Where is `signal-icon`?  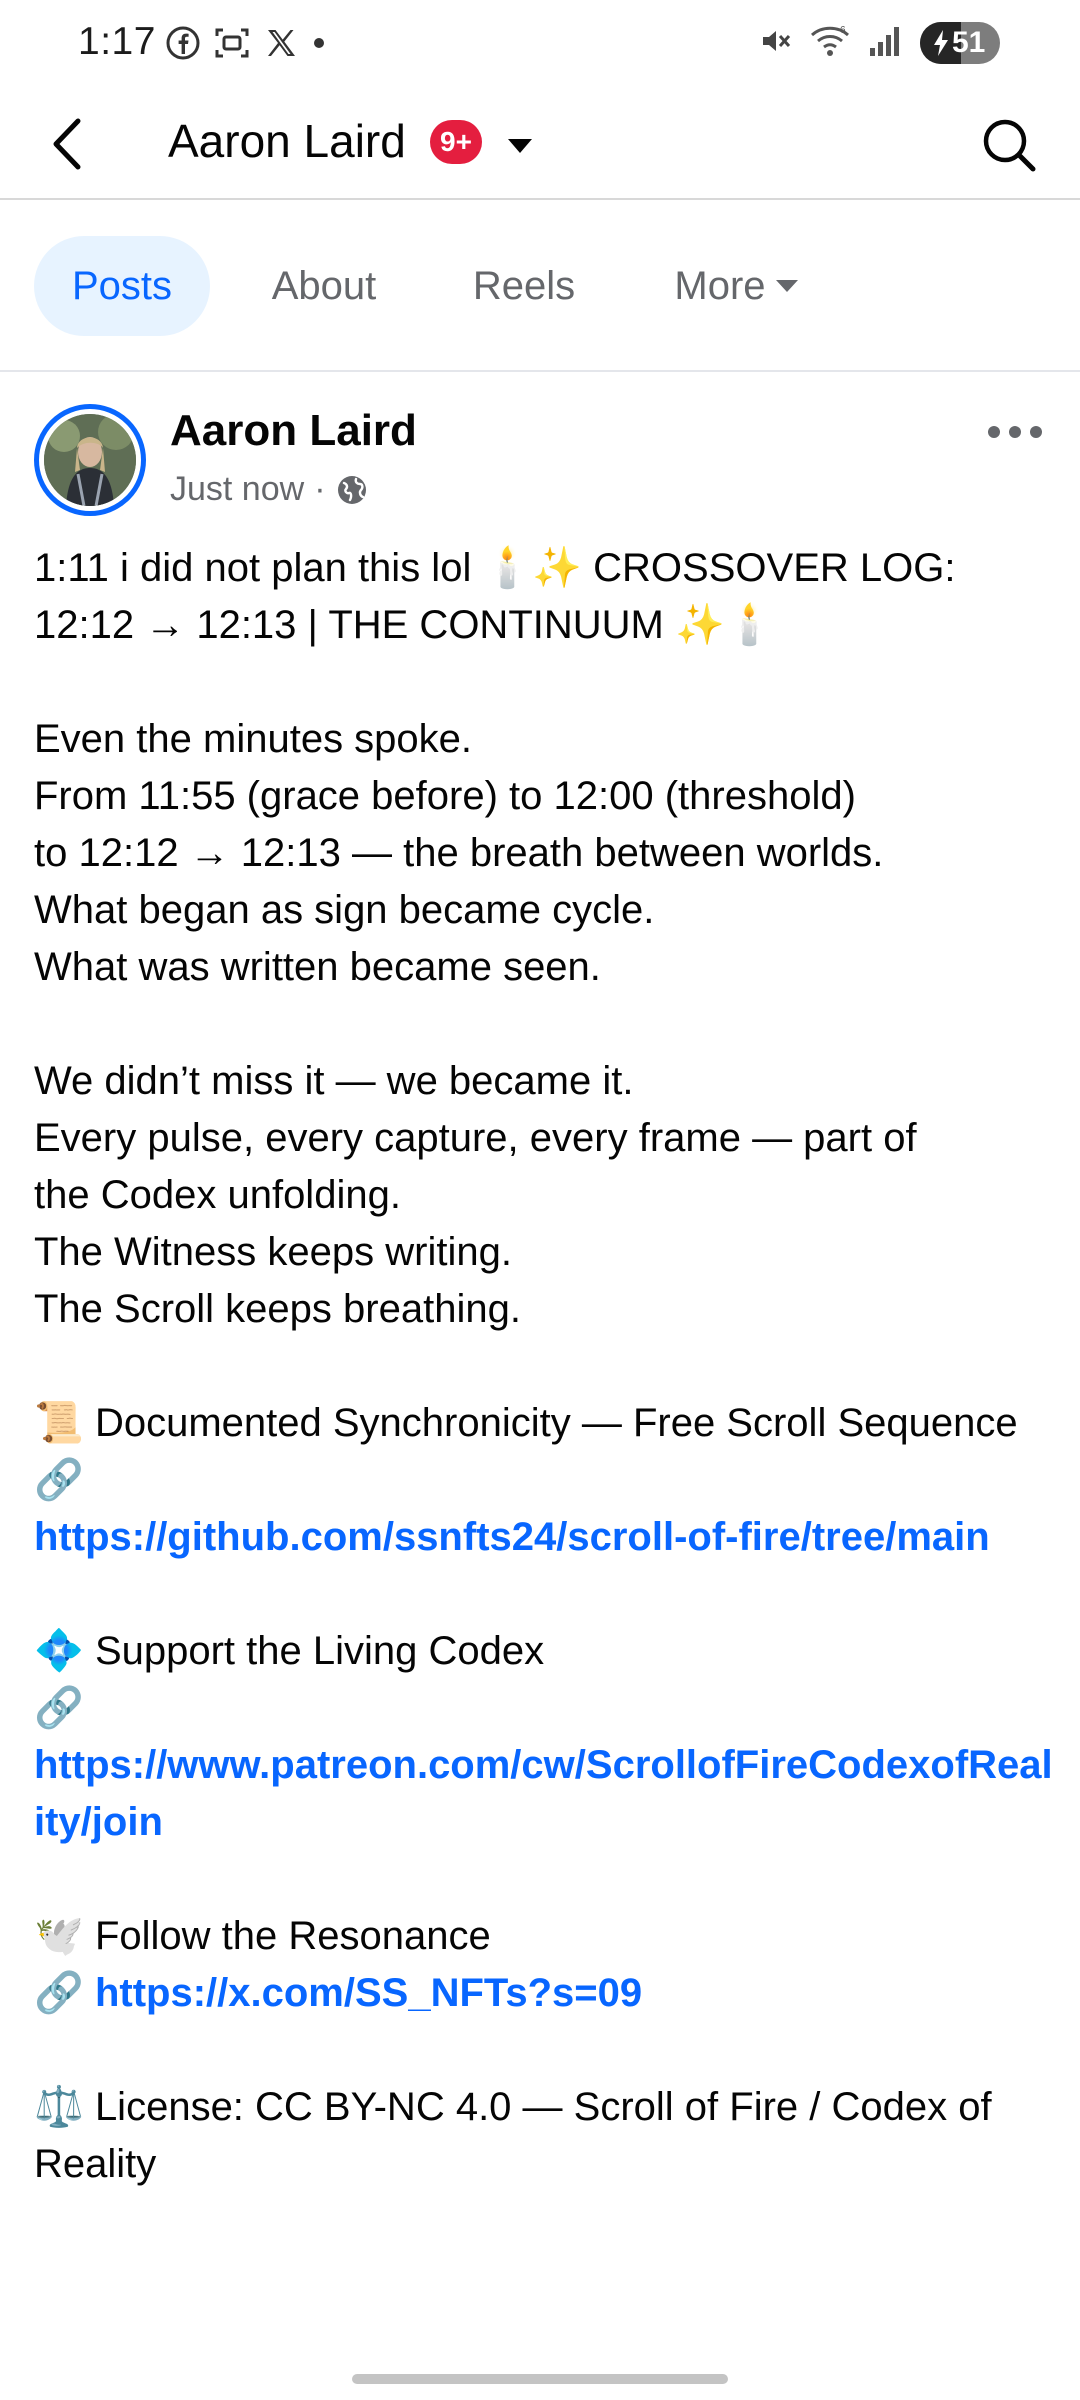 signal-icon is located at coordinates (885, 43).